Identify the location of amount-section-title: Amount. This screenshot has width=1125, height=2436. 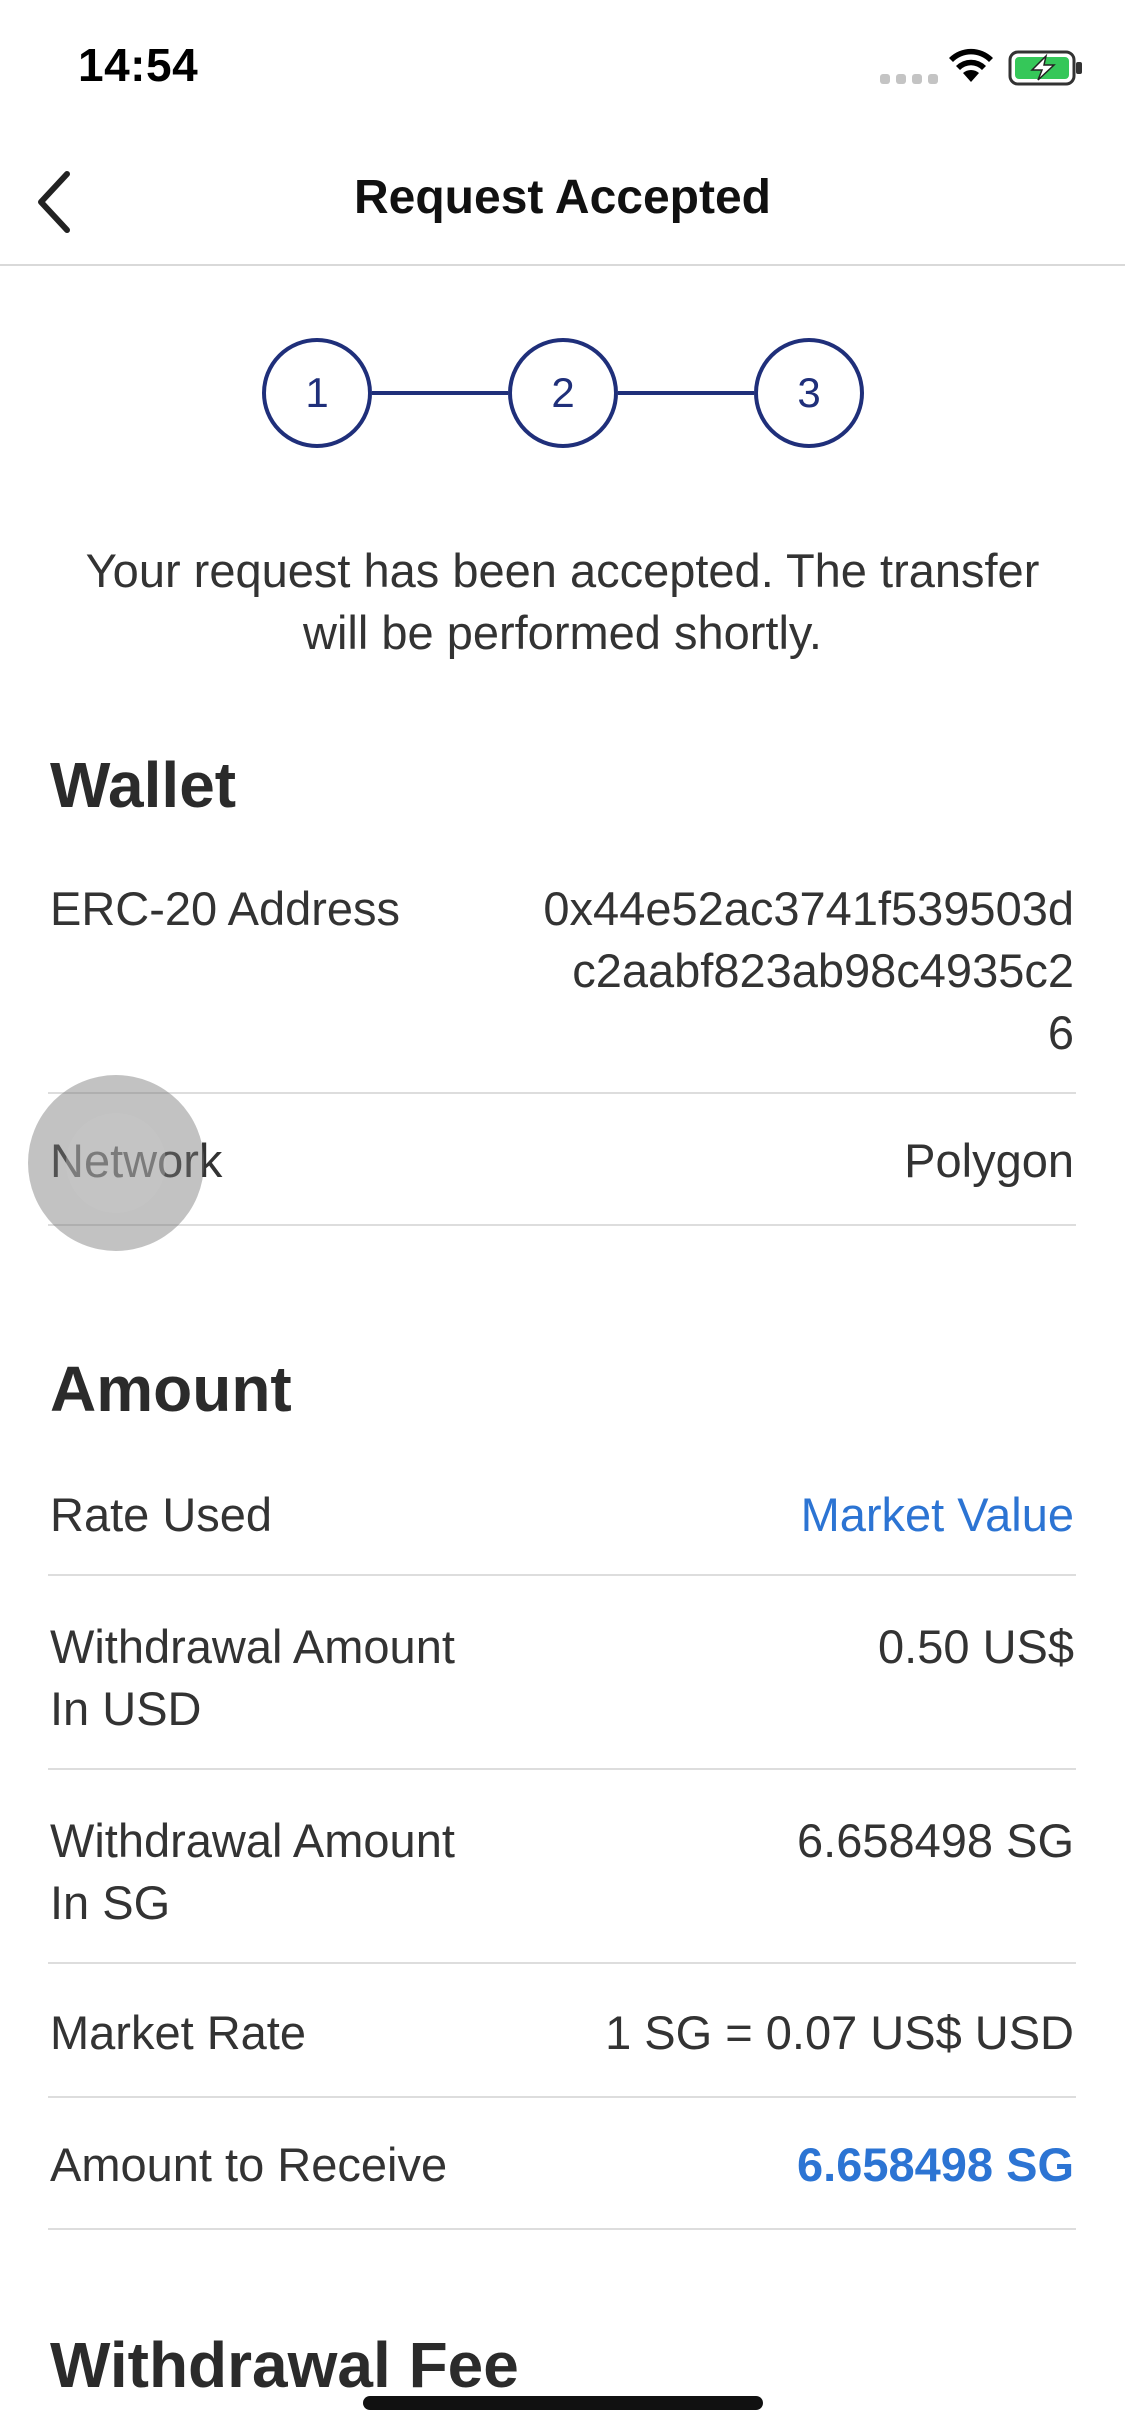
(171, 1389).